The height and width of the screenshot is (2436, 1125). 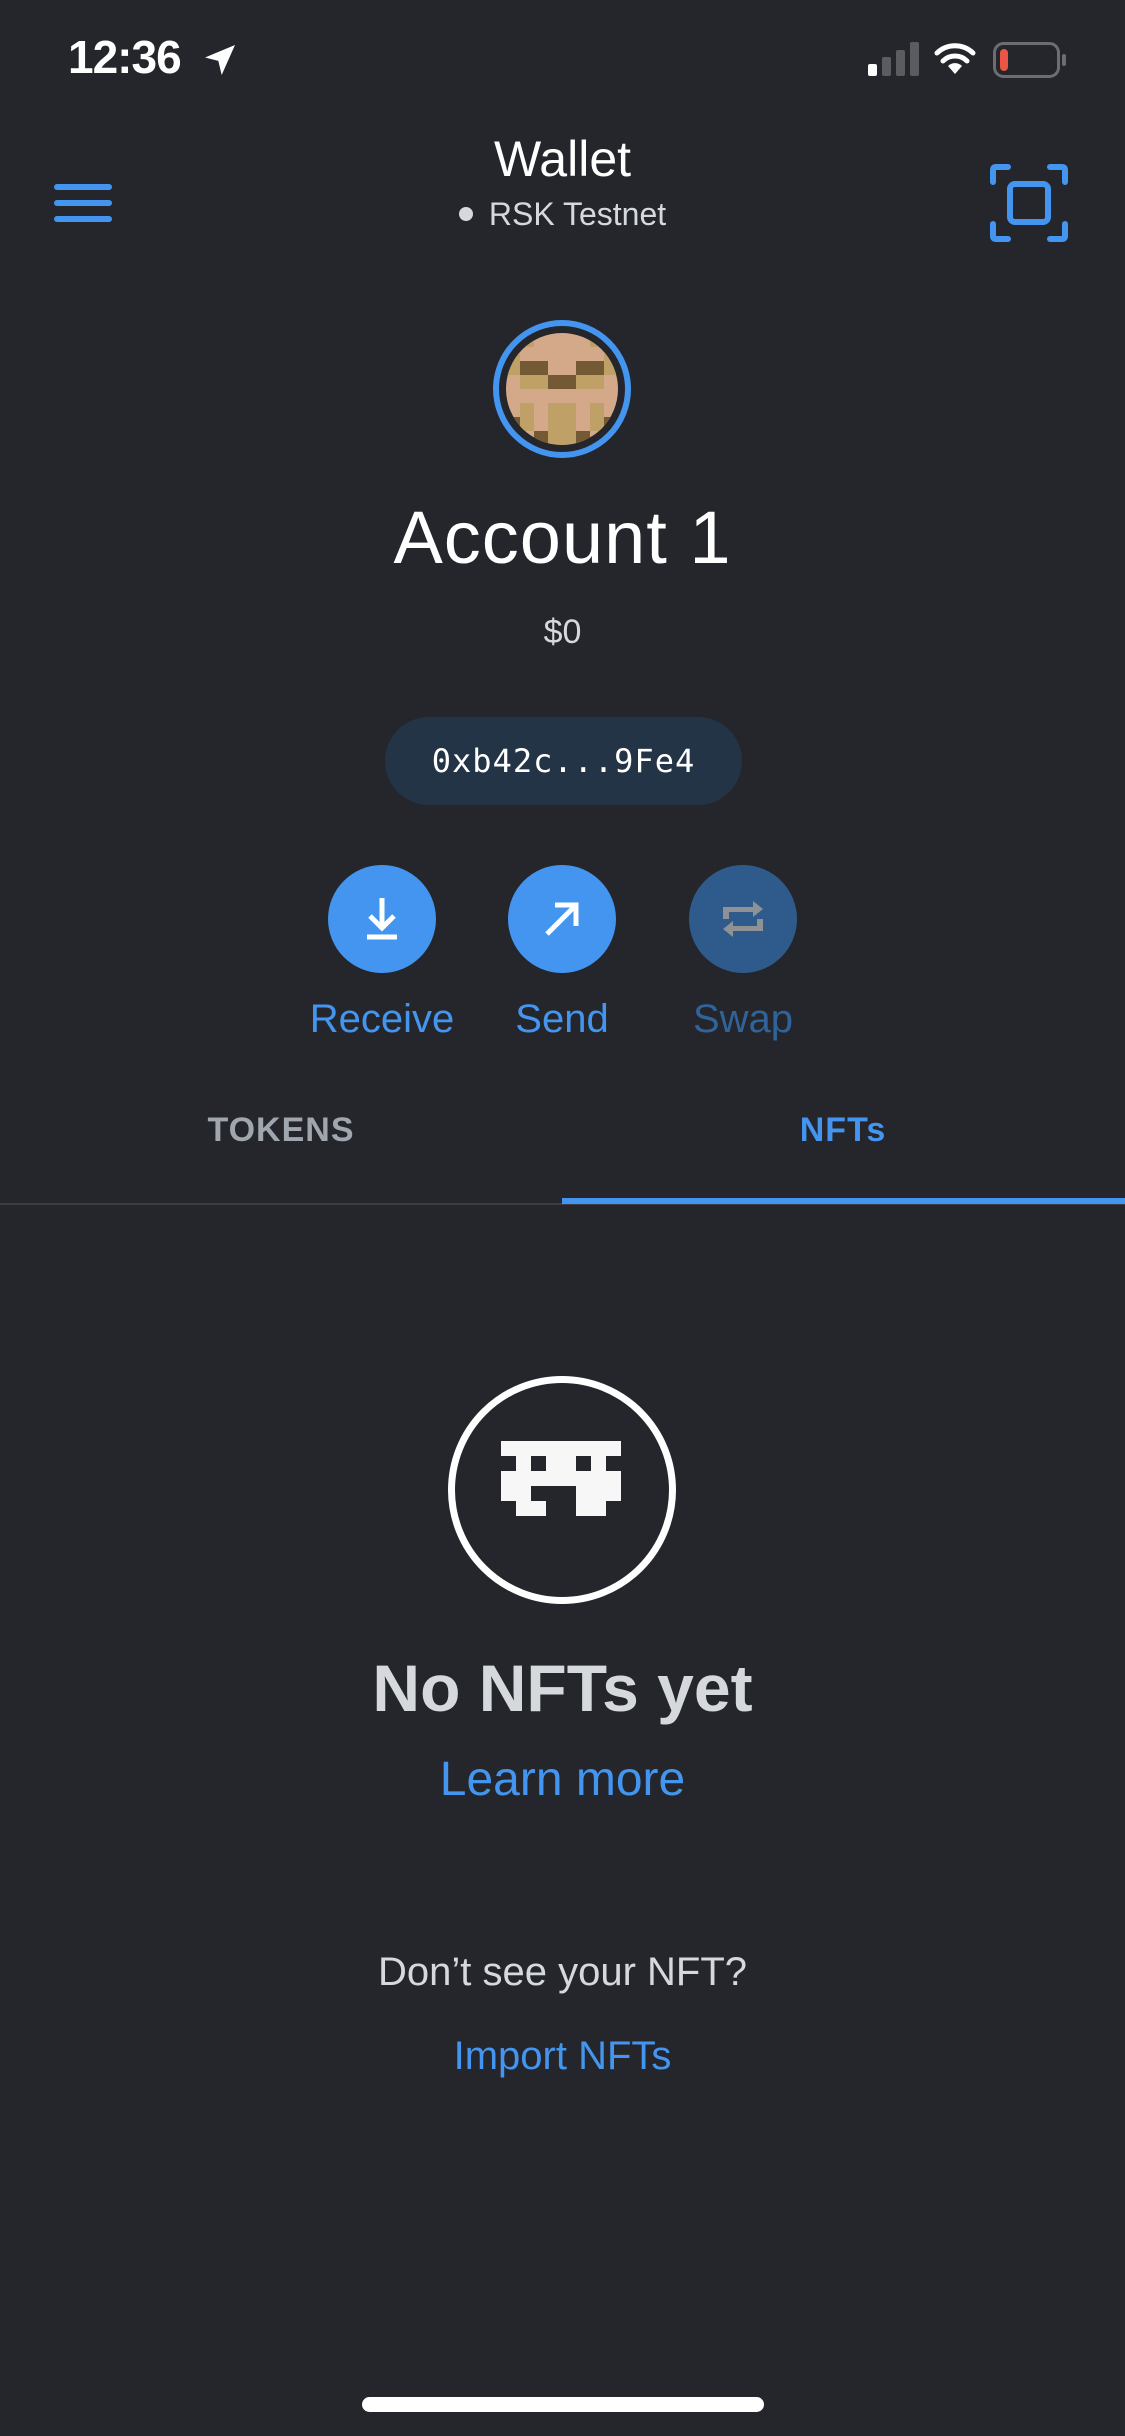 What do you see at coordinates (843, 1145) in the screenshot?
I see `tab-nfts: NFTs` at bounding box center [843, 1145].